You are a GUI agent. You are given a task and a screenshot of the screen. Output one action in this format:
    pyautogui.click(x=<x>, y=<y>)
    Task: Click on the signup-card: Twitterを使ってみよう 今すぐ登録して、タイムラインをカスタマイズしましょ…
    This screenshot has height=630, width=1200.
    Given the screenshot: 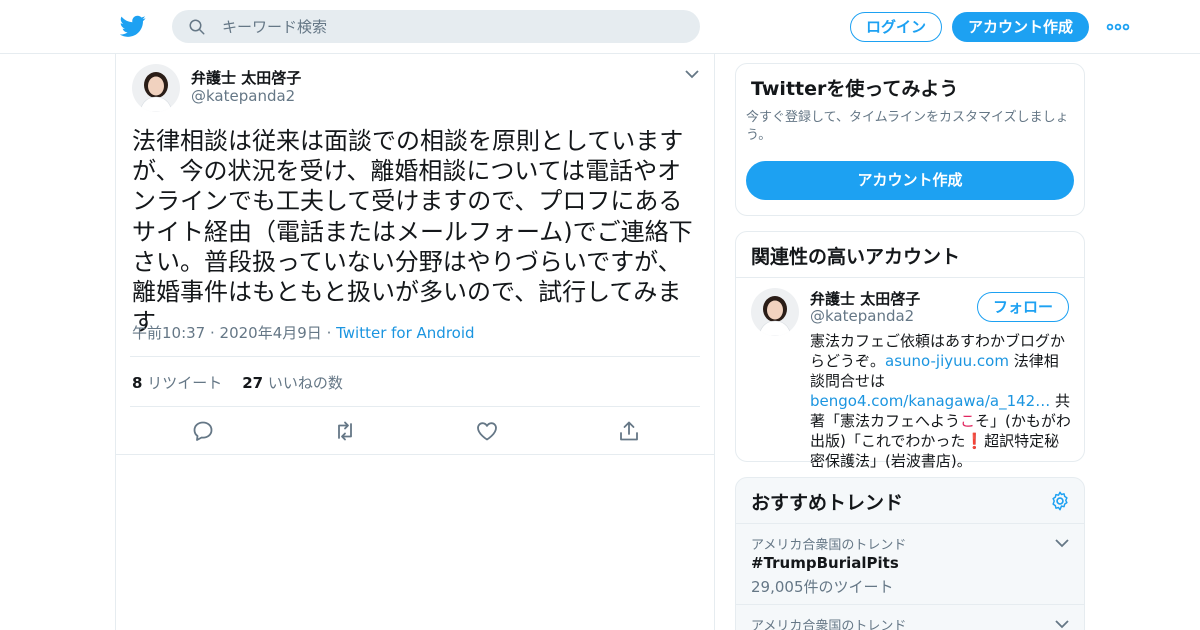 What is the action you would take?
    pyautogui.click(x=910, y=139)
    